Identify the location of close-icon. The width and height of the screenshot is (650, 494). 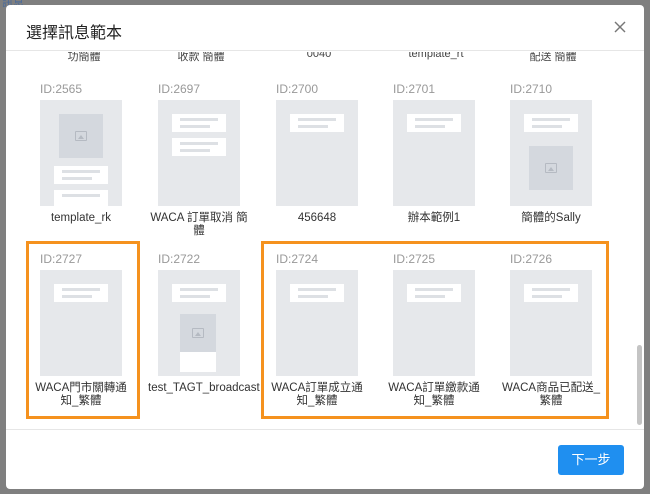
(620, 27).